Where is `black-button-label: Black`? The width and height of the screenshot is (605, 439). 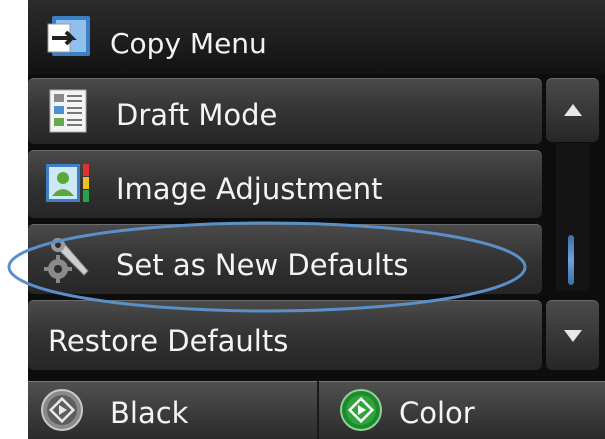 black-button-label: Black is located at coordinates (149, 413).